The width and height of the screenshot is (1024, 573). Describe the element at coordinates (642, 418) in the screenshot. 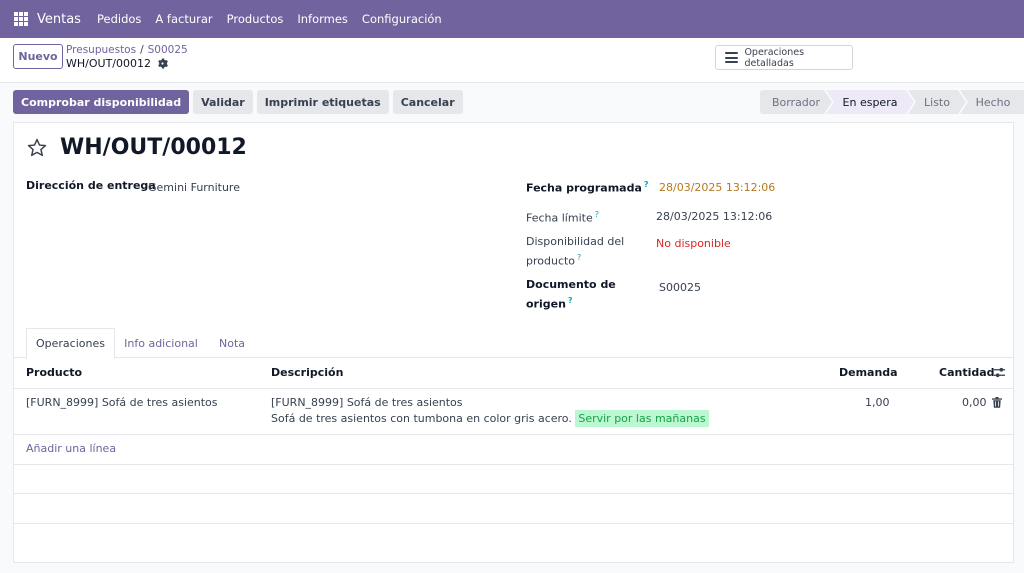

I see `row-description-highlight: Servir por las mañanas` at that location.